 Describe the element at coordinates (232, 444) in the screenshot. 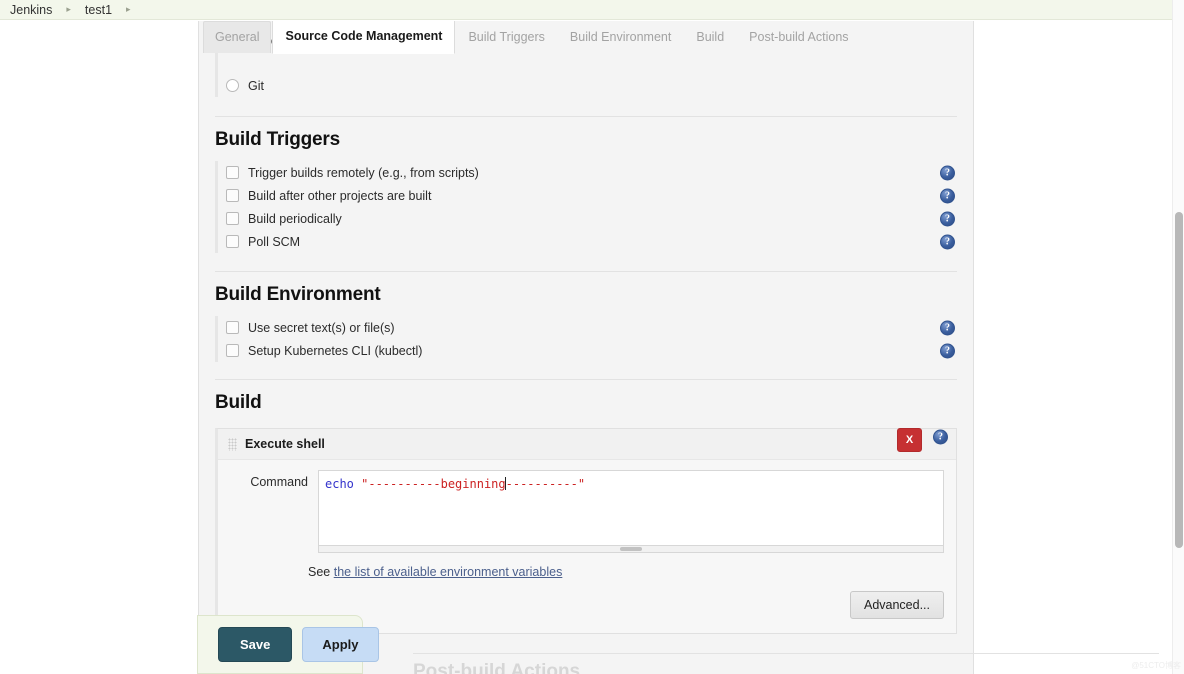

I see `drag-handle-icon` at that location.